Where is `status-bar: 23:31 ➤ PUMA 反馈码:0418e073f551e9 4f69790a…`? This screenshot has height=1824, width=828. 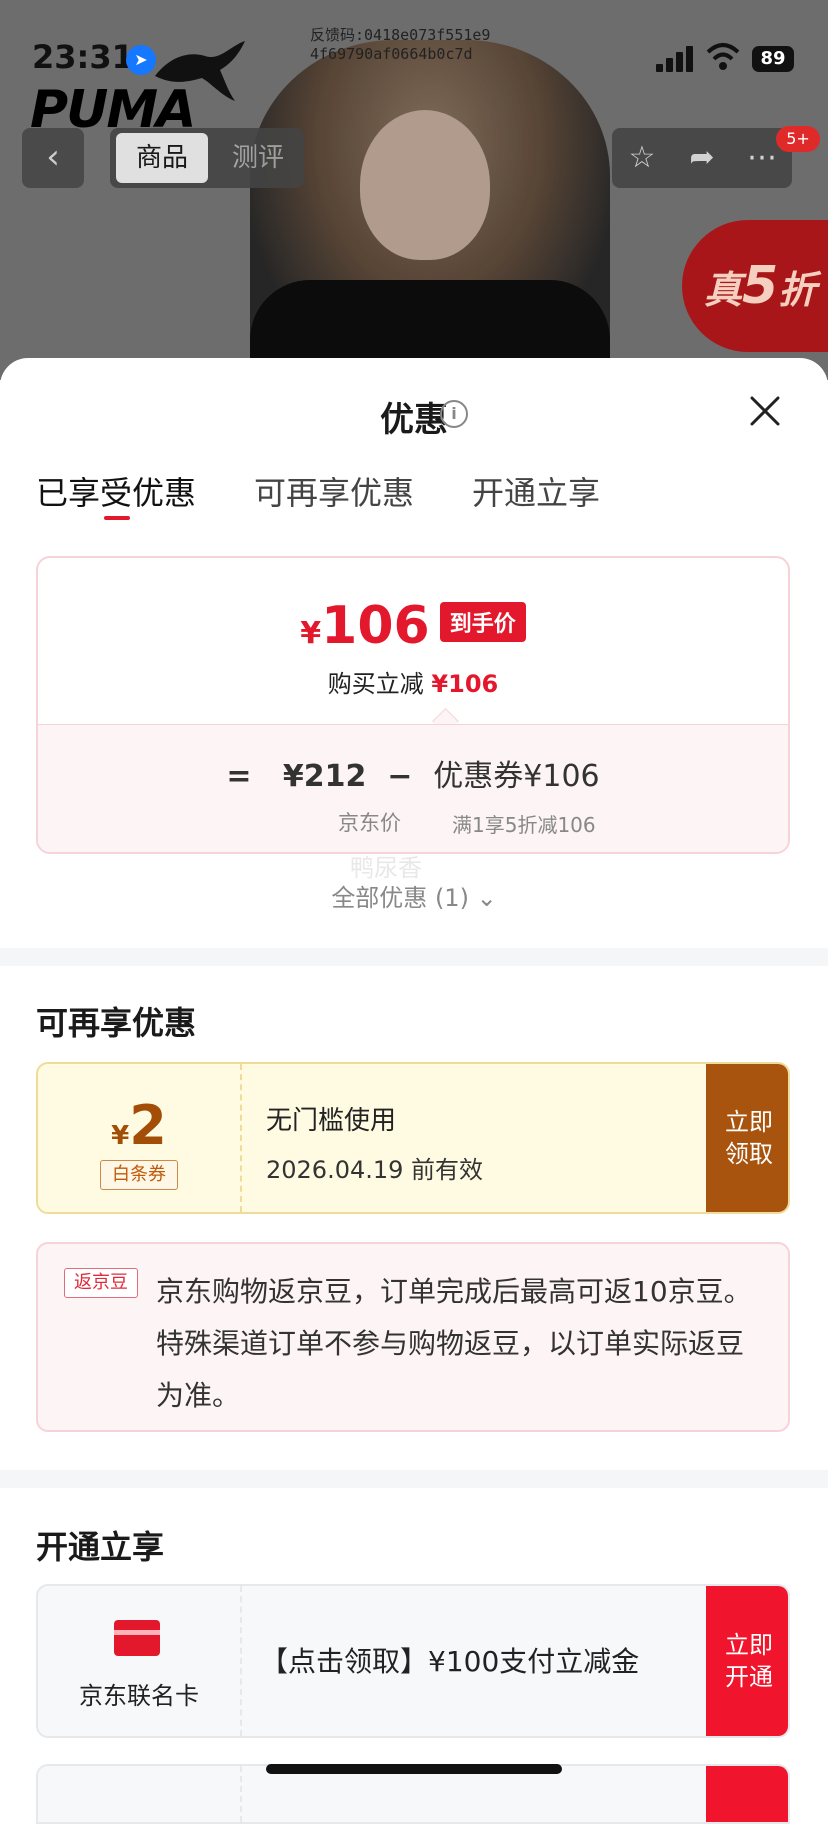
status-bar: 23:31 ➤ PUMA 反馈码:0418e073f551e9 4f69790a… is located at coordinates (414, 70).